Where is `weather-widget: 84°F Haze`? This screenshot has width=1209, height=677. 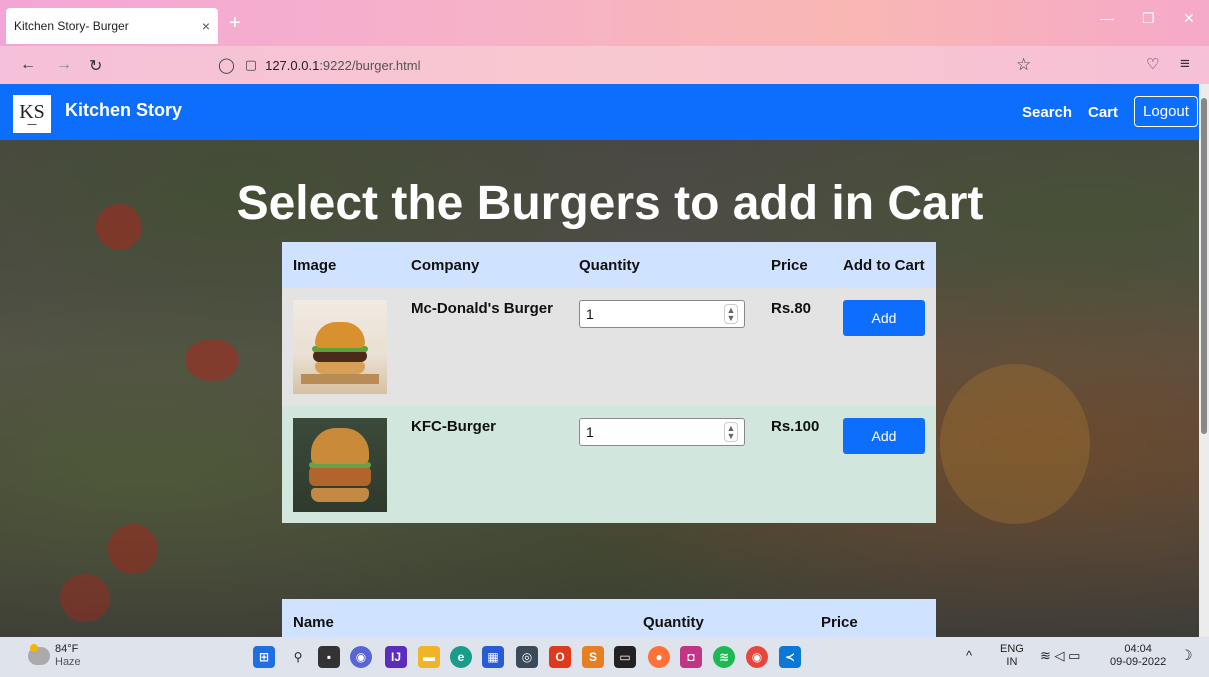
weather-widget: 84°F Haze is located at coordinates (54, 656).